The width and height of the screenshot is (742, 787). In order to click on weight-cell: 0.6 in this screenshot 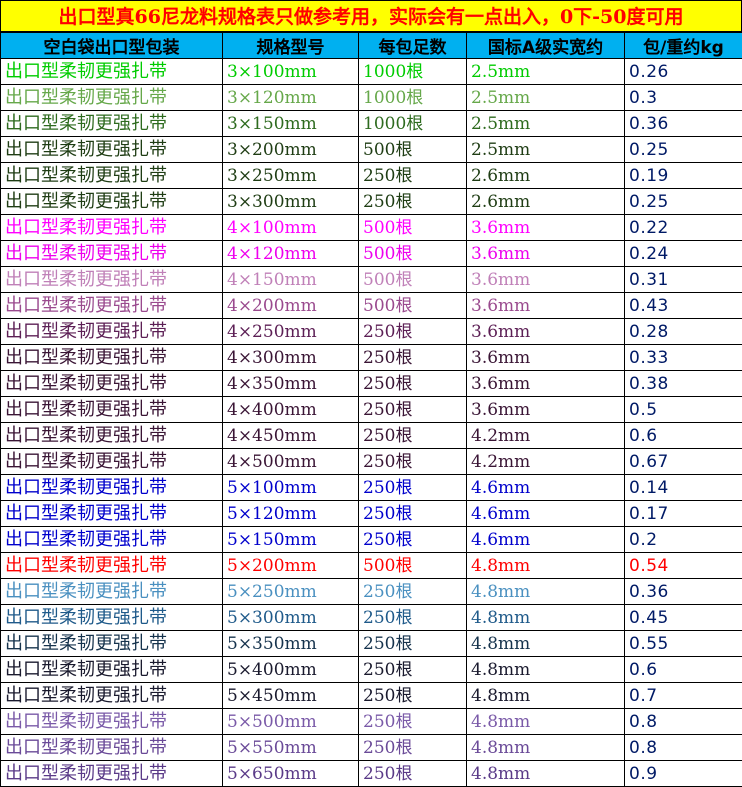, I will do `click(683, 436)`.